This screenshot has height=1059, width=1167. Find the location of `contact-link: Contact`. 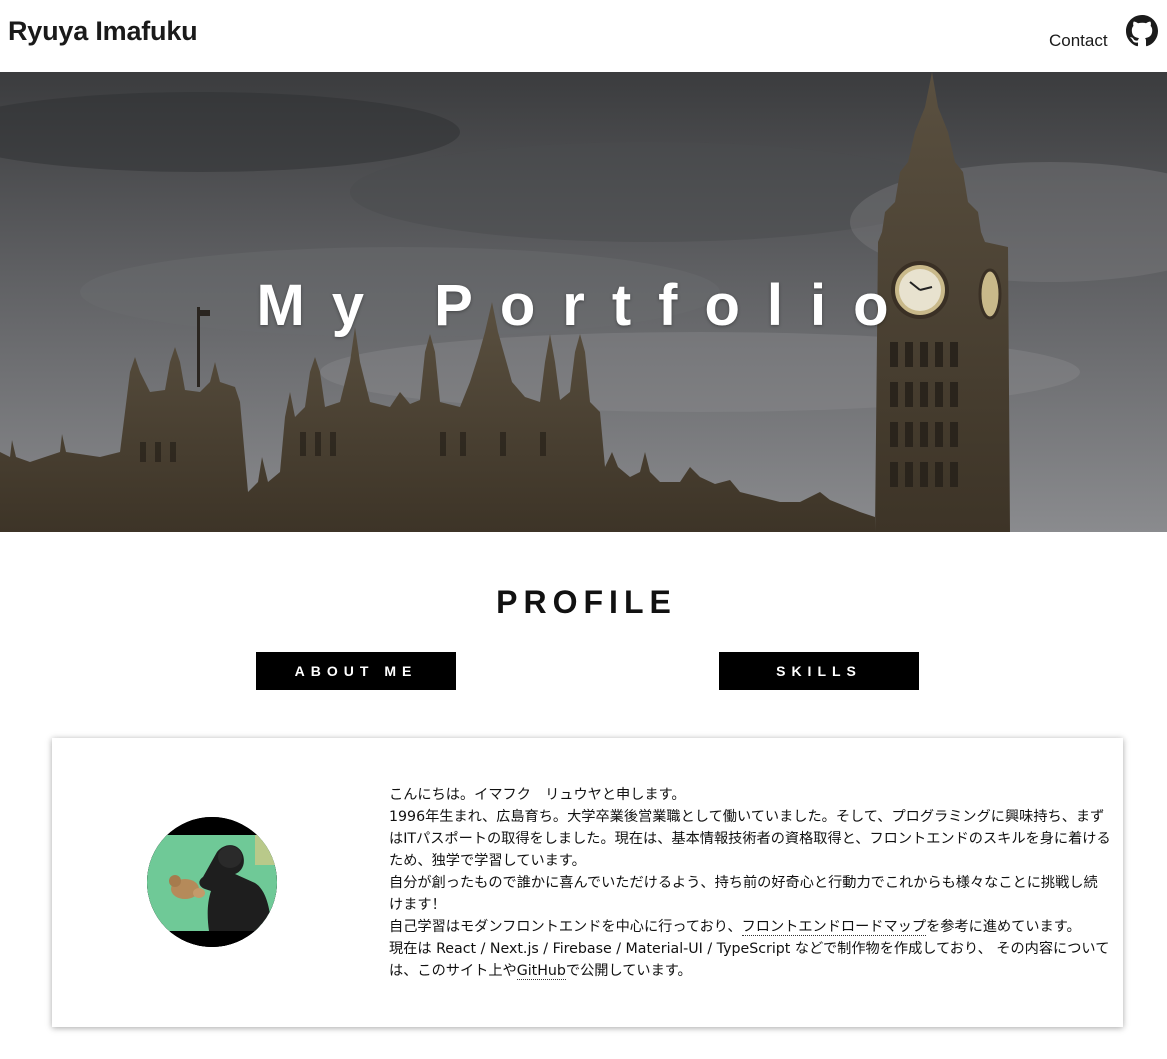

contact-link: Contact is located at coordinates (1078, 41).